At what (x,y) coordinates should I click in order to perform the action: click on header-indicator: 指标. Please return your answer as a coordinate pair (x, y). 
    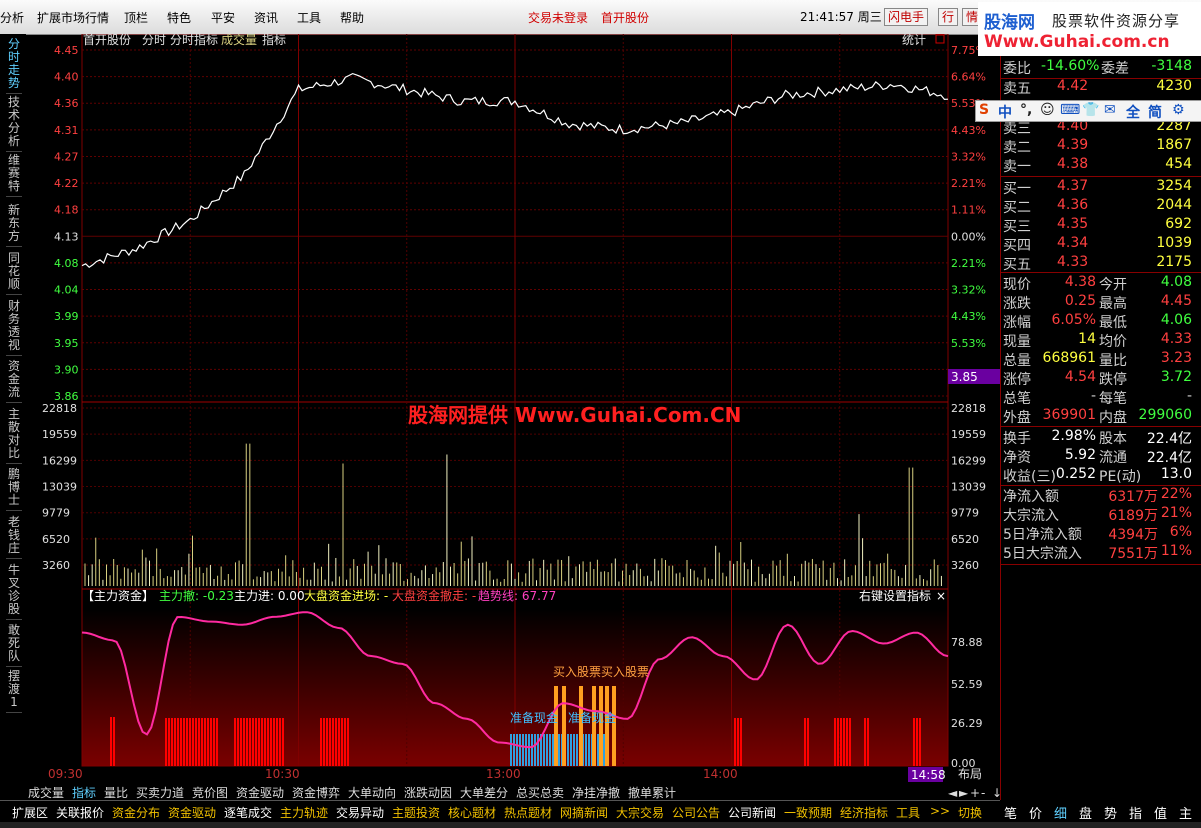
    Looking at the image, I should click on (274, 40).